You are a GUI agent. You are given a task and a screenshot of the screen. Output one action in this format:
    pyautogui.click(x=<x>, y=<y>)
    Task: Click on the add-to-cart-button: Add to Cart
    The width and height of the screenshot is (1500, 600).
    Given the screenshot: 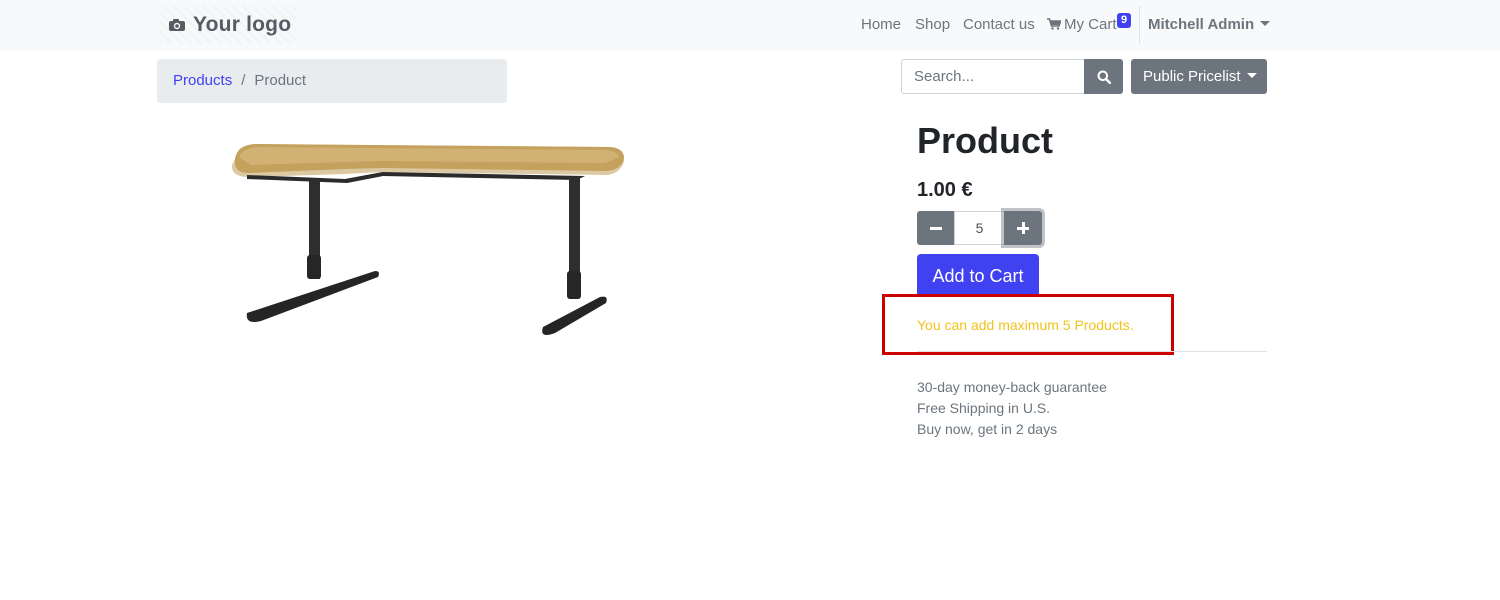 What is the action you would take?
    pyautogui.click(x=978, y=276)
    